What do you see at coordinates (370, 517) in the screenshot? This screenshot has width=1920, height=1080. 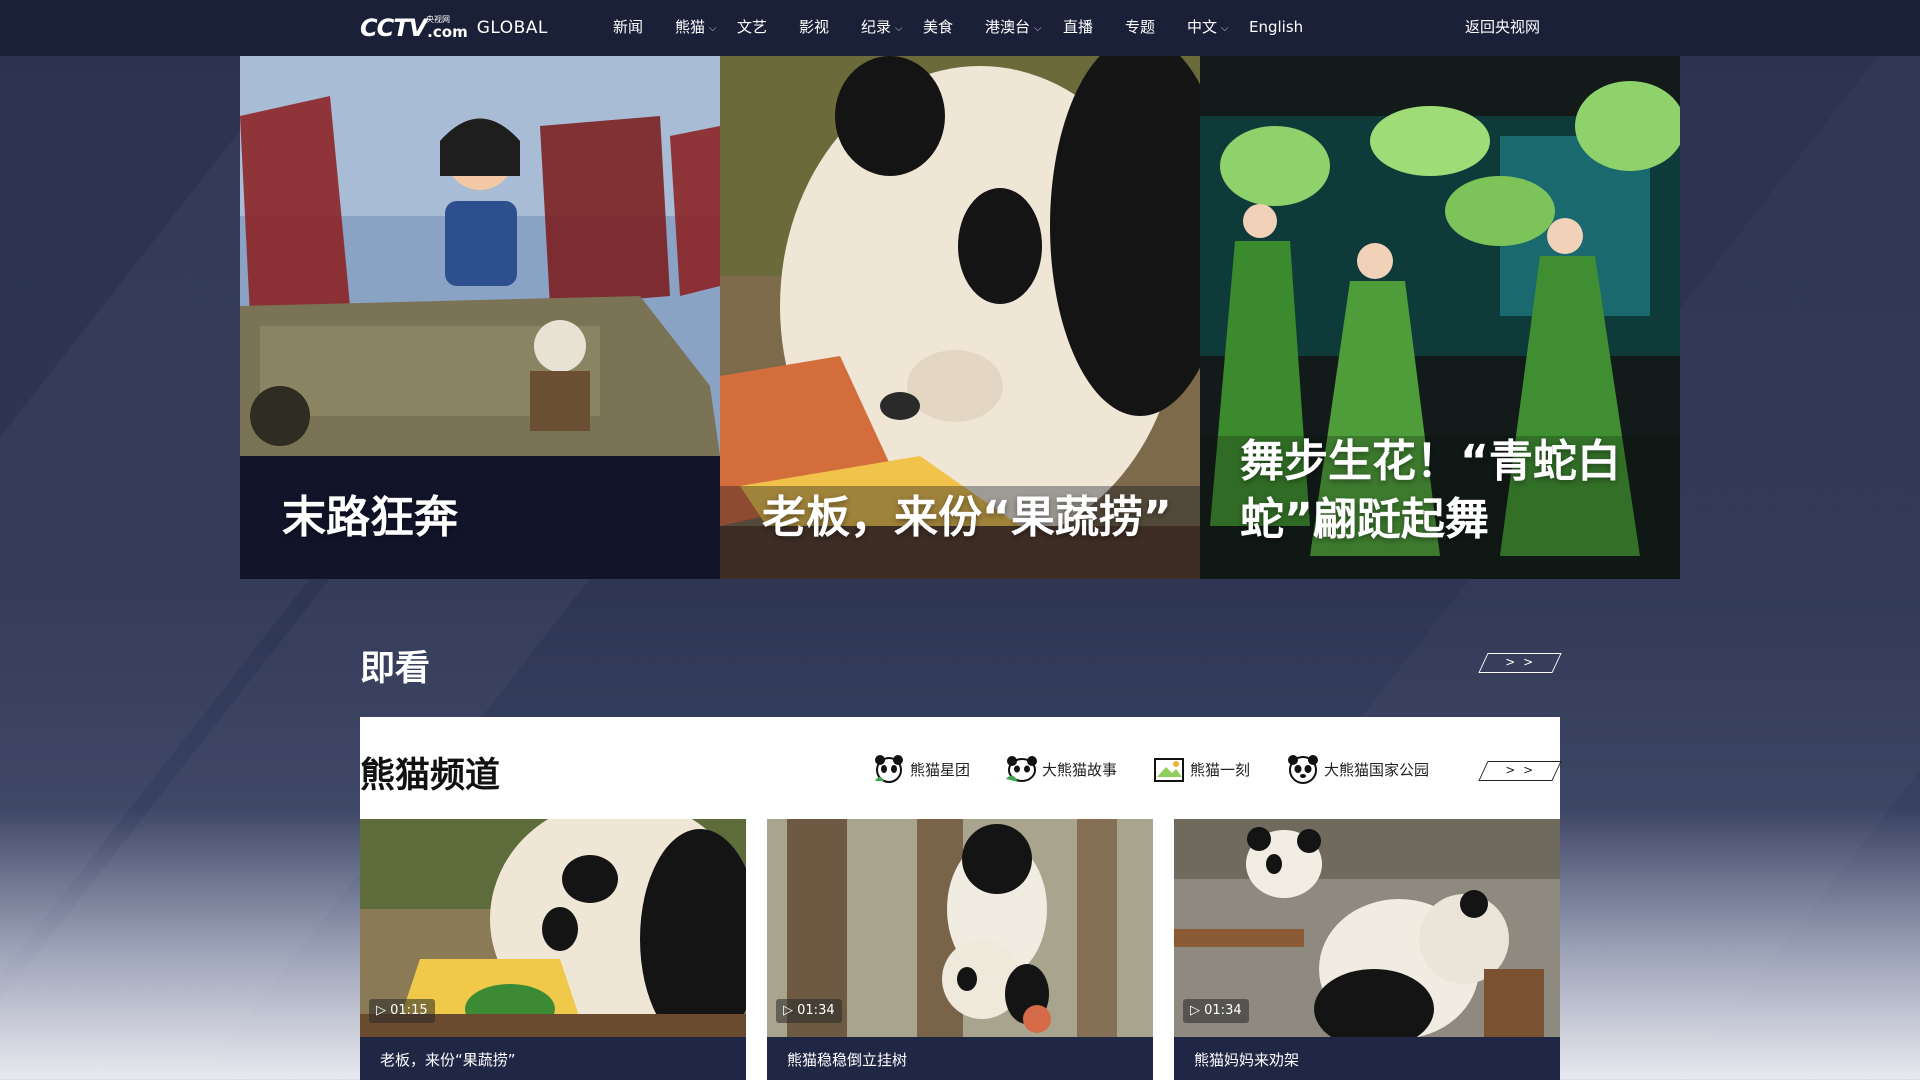 I see `hero-title: 末路狂奔` at bounding box center [370, 517].